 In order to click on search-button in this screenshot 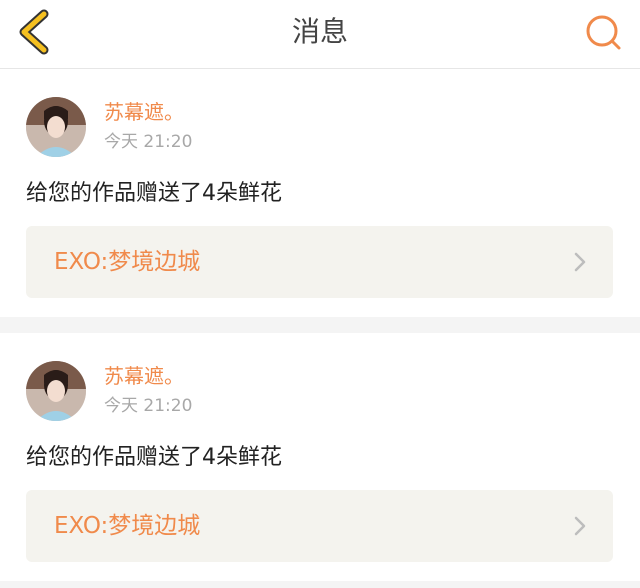, I will do `click(604, 32)`.